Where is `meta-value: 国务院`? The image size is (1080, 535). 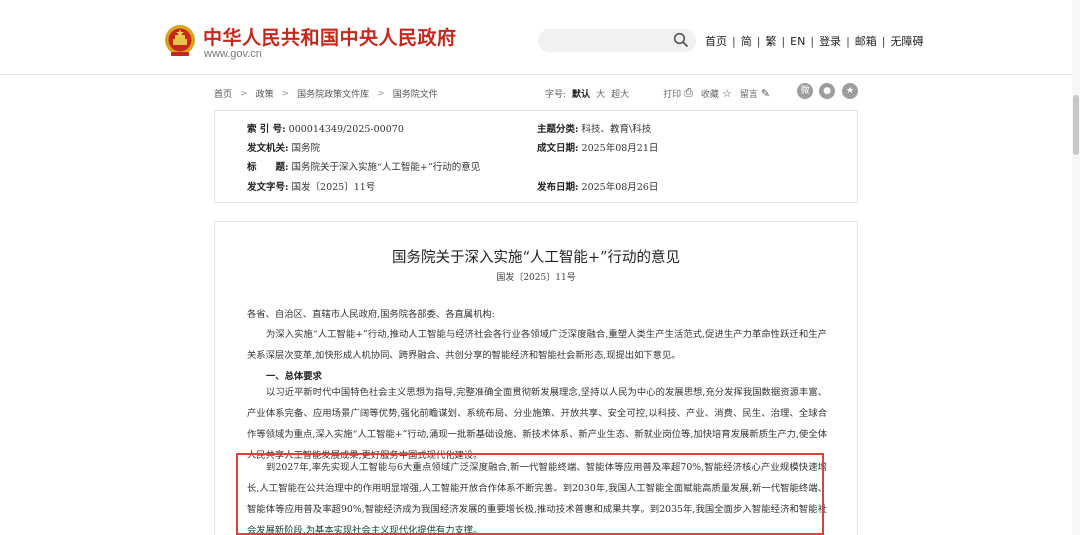 meta-value: 国务院 is located at coordinates (306, 148).